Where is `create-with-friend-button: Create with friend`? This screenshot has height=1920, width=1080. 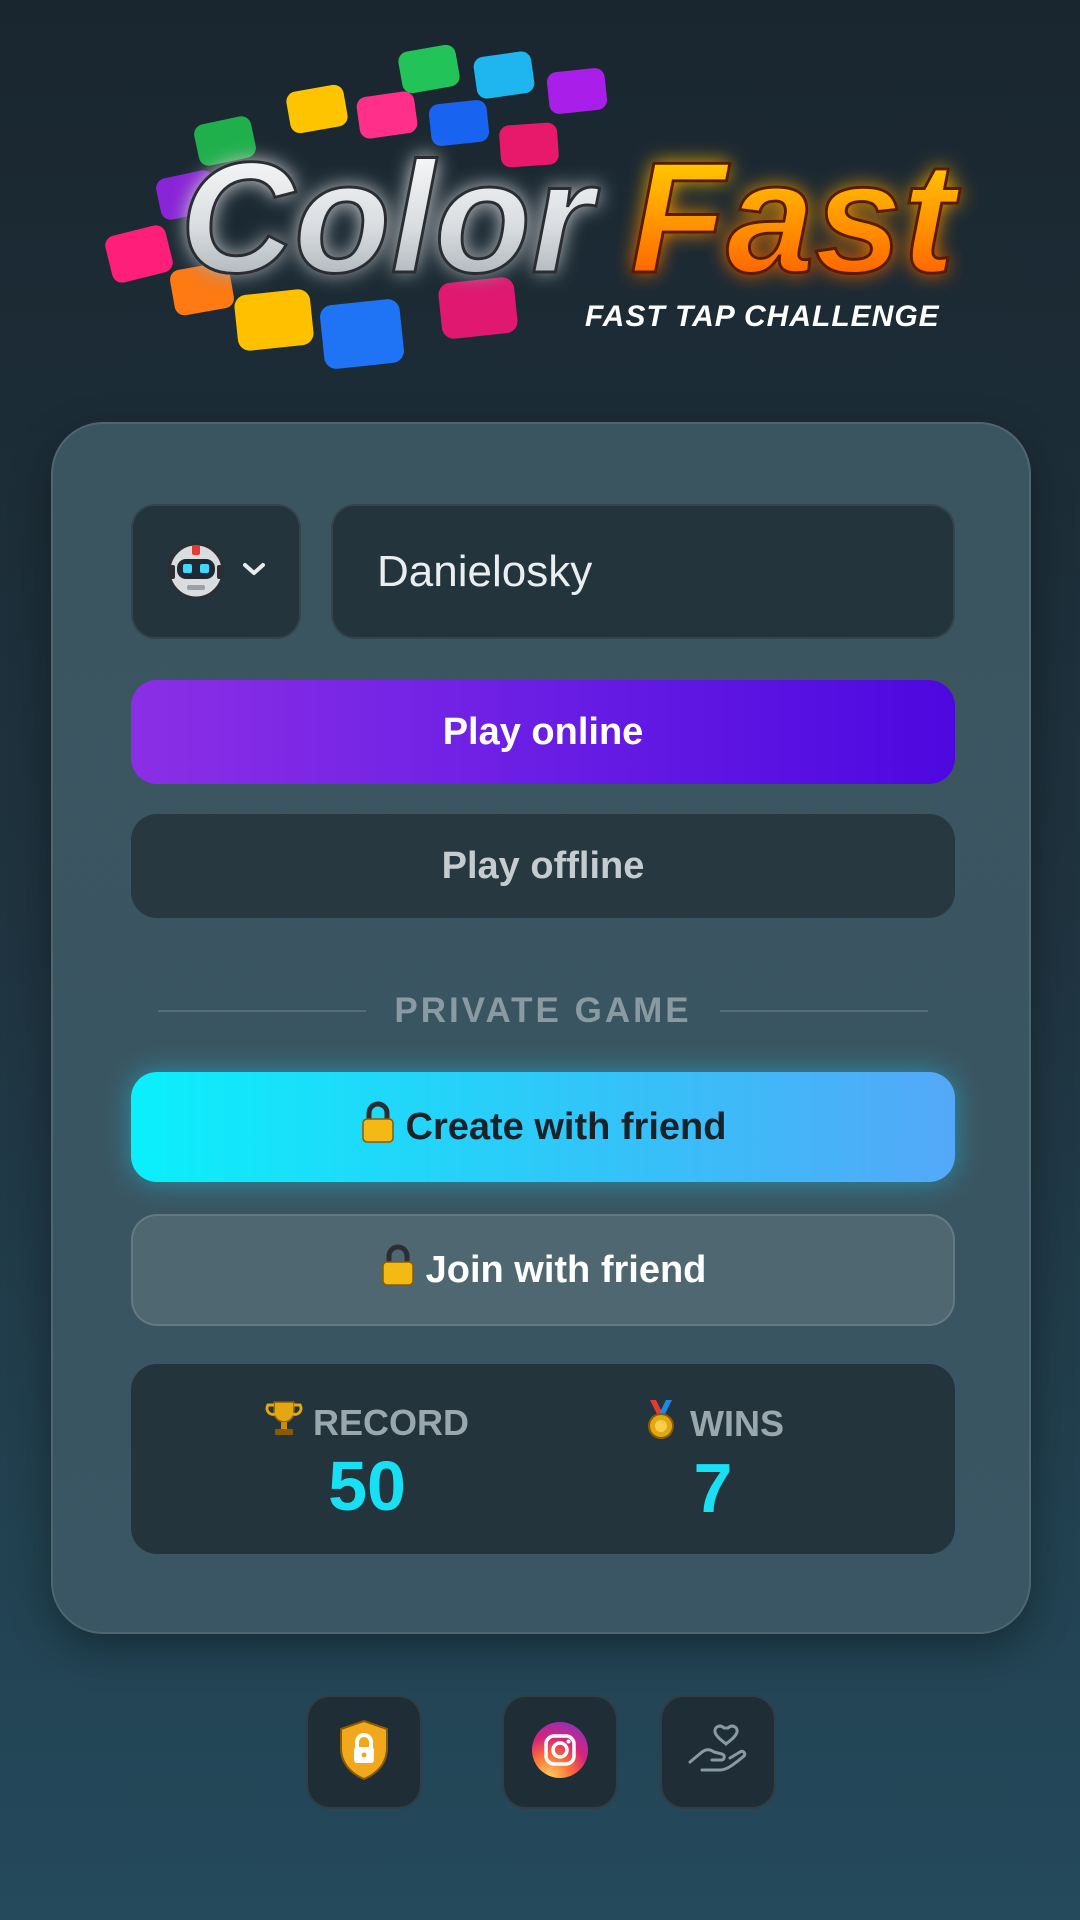 create-with-friend-button: Create with friend is located at coordinates (543, 1127).